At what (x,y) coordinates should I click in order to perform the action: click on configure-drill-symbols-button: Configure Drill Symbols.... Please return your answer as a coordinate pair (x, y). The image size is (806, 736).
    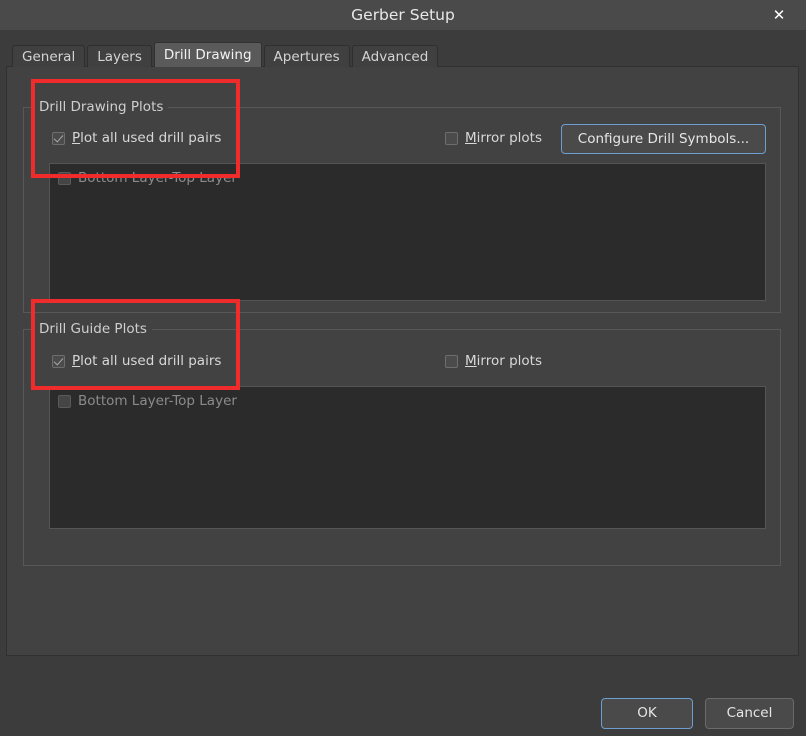
    Looking at the image, I should click on (663, 139).